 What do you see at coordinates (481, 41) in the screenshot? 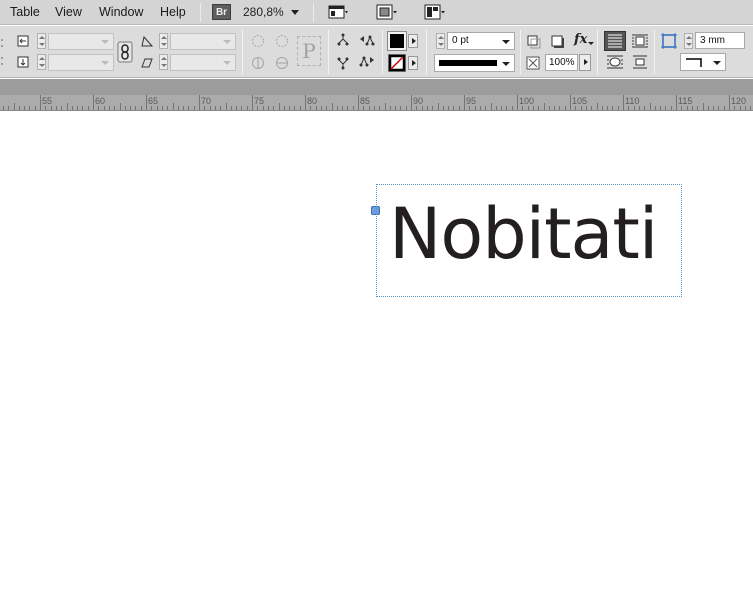
I see `stroke-weight-field: 0 pt` at bounding box center [481, 41].